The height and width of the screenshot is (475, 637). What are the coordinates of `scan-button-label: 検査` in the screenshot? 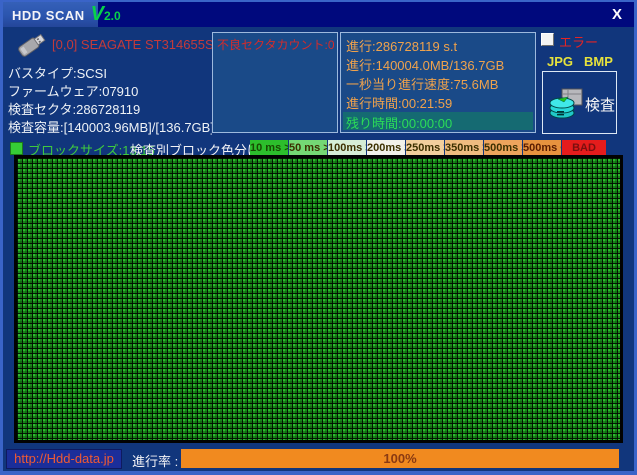 It's located at (600, 105).